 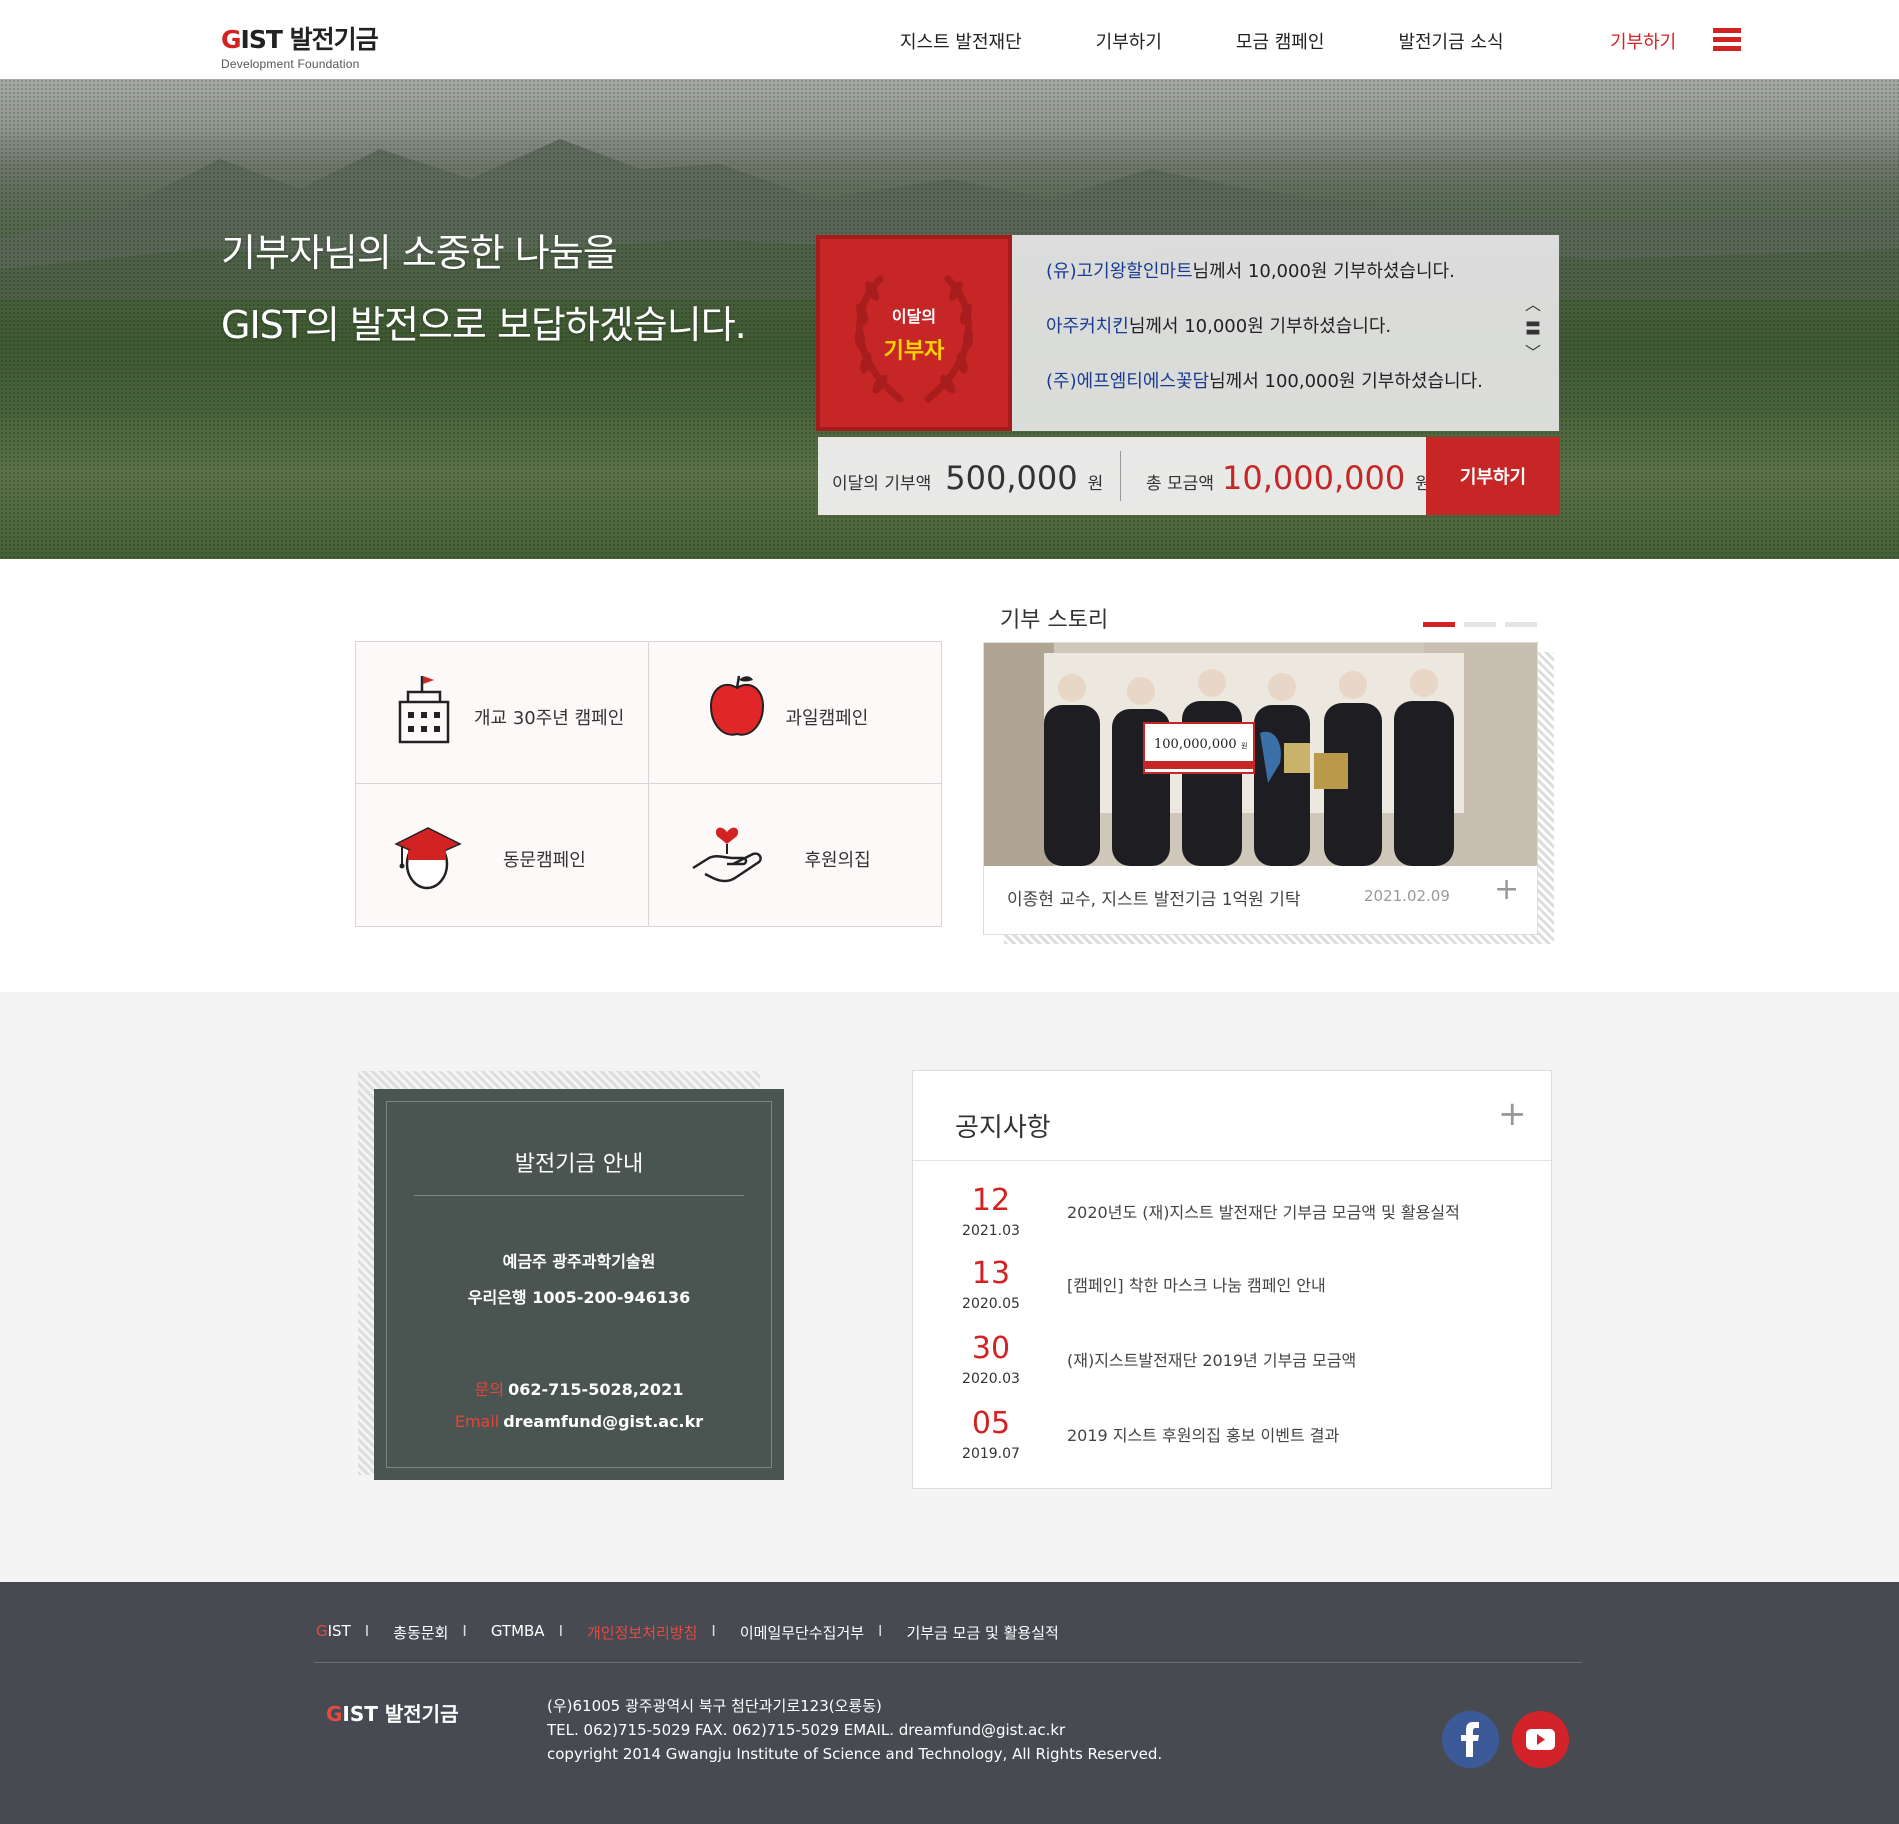 What do you see at coordinates (579, 1195) in the screenshot?
I see `fund-divider` at bounding box center [579, 1195].